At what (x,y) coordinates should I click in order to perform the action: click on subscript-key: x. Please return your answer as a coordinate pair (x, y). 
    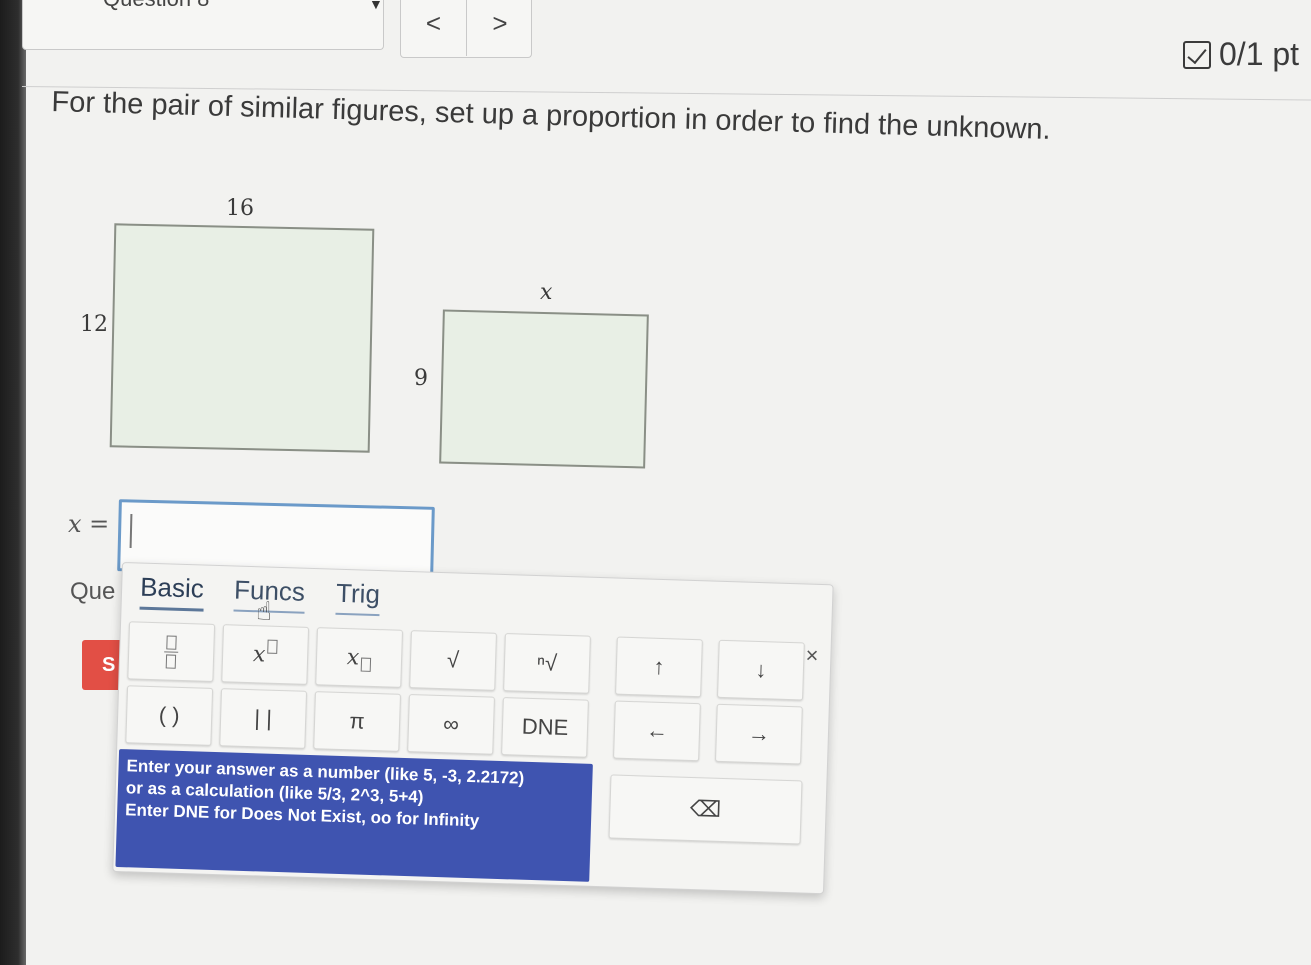
    Looking at the image, I should click on (359, 657).